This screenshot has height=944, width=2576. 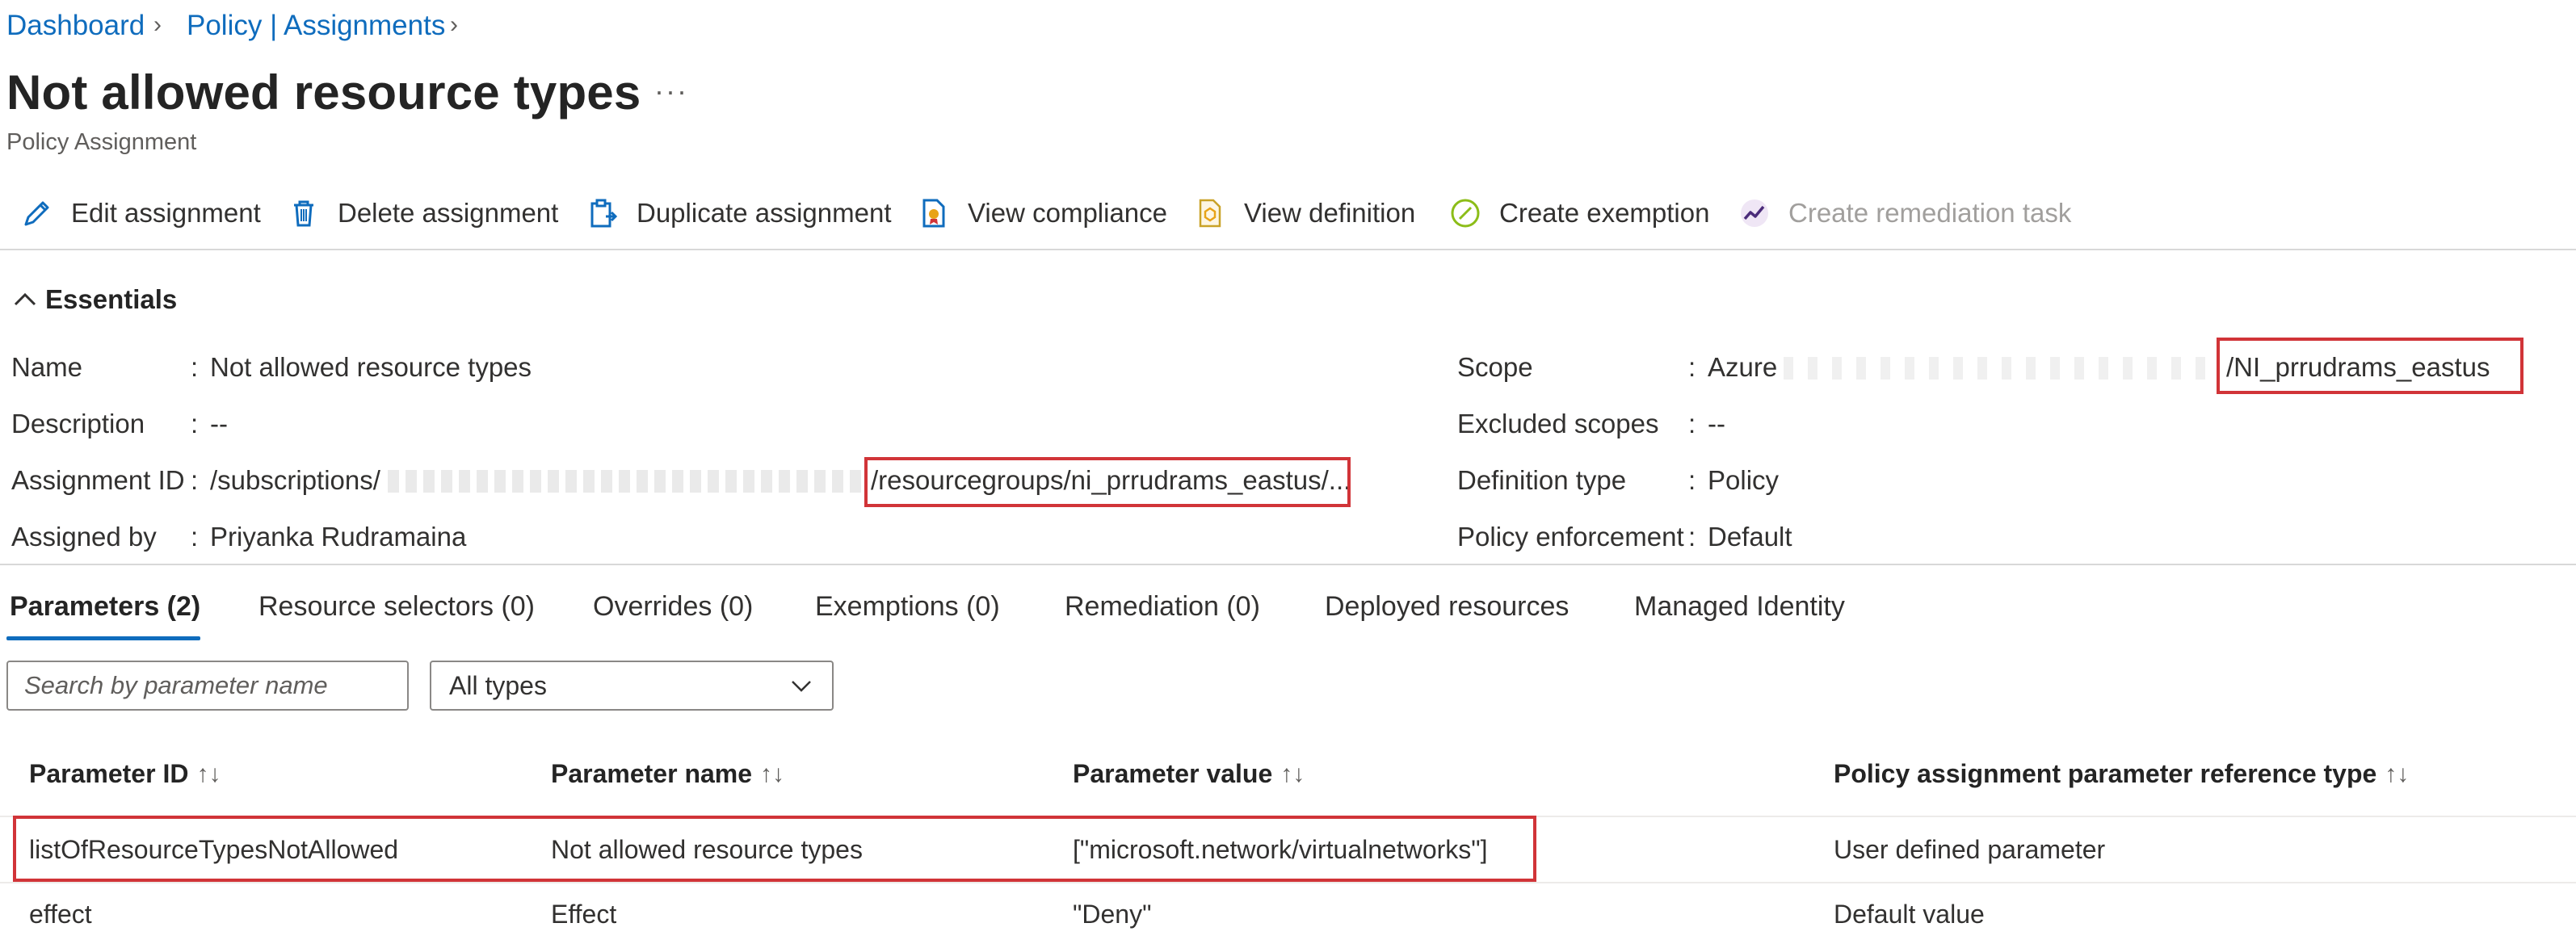 I want to click on column-header-parameter-name: Parameter name ↑↓, so click(x=667, y=774).